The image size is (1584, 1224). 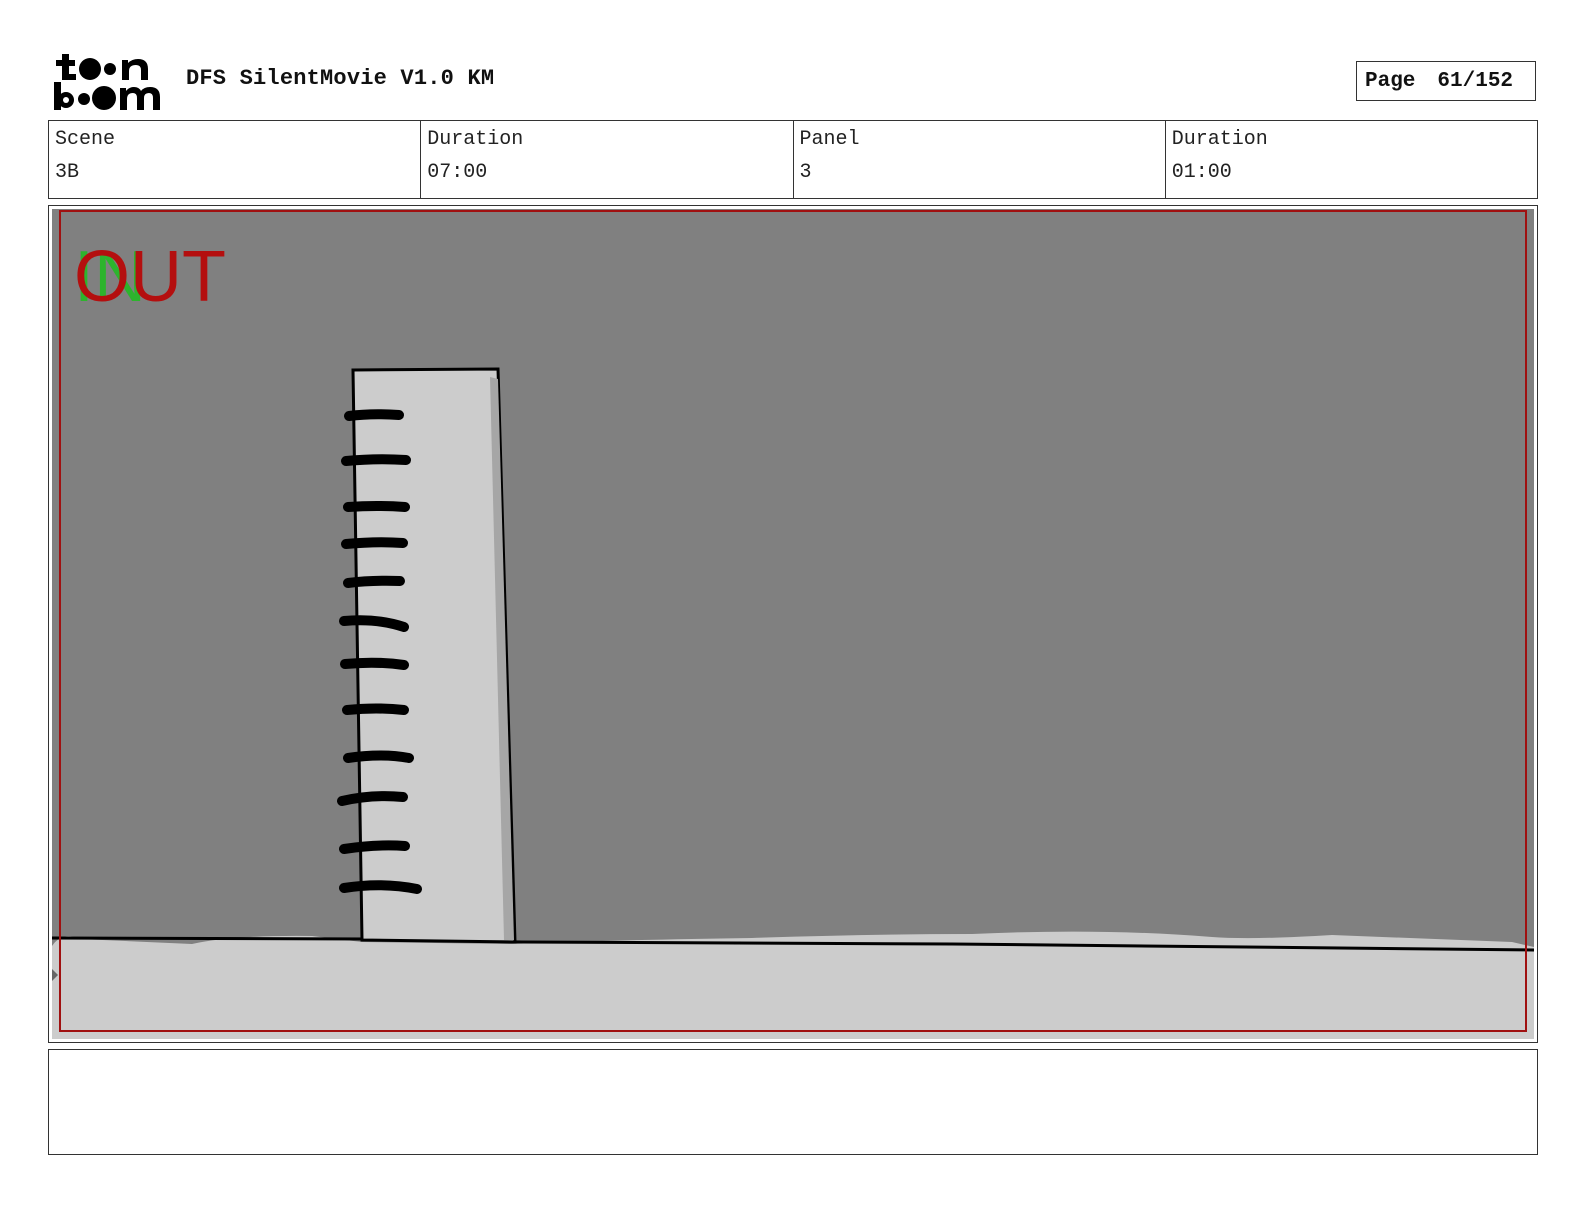 I want to click on page-indicator: Page 61/152, so click(x=1446, y=81).